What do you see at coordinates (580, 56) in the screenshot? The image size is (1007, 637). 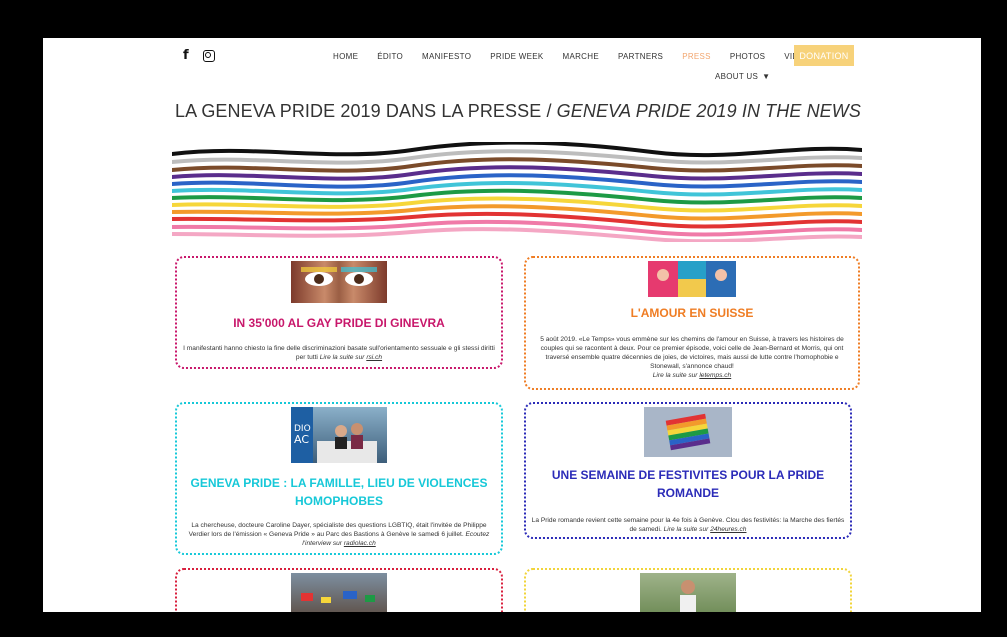 I see `nav-marche: MARCHE` at bounding box center [580, 56].